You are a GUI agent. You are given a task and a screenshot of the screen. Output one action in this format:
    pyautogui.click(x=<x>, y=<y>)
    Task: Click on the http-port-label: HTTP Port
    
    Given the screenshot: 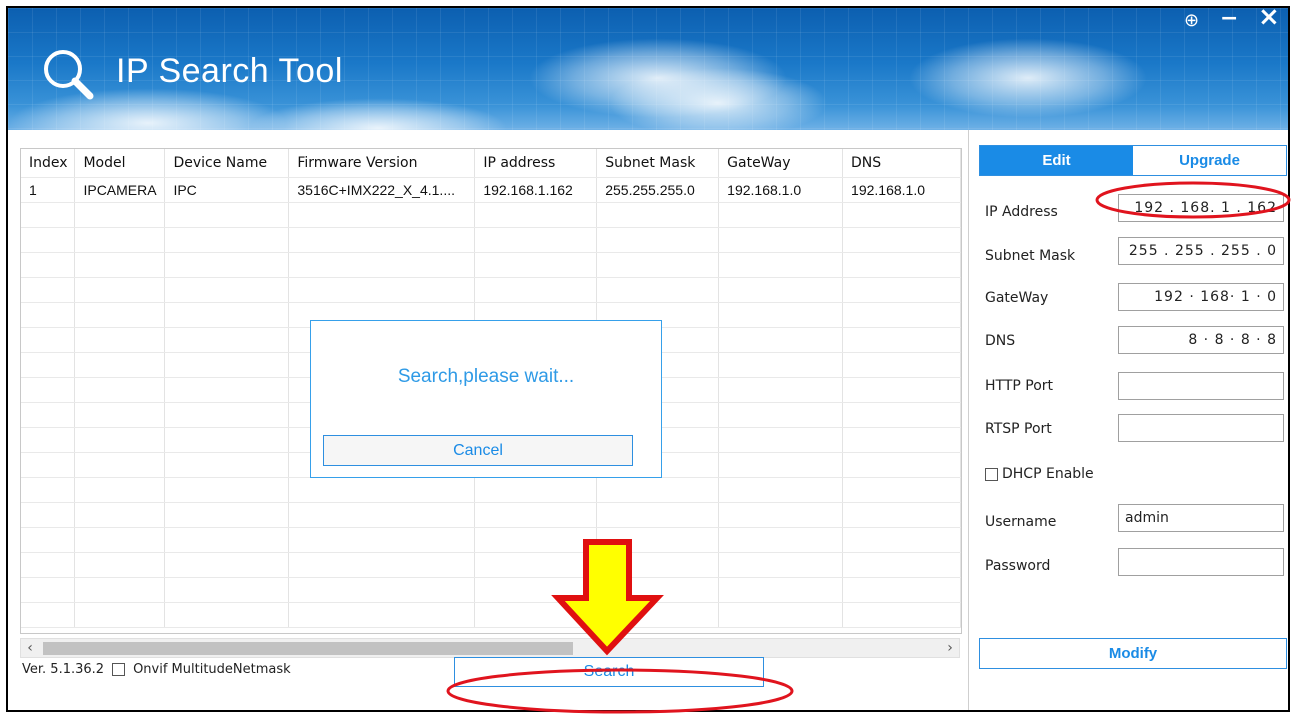 What is the action you would take?
    pyautogui.click(x=1019, y=386)
    